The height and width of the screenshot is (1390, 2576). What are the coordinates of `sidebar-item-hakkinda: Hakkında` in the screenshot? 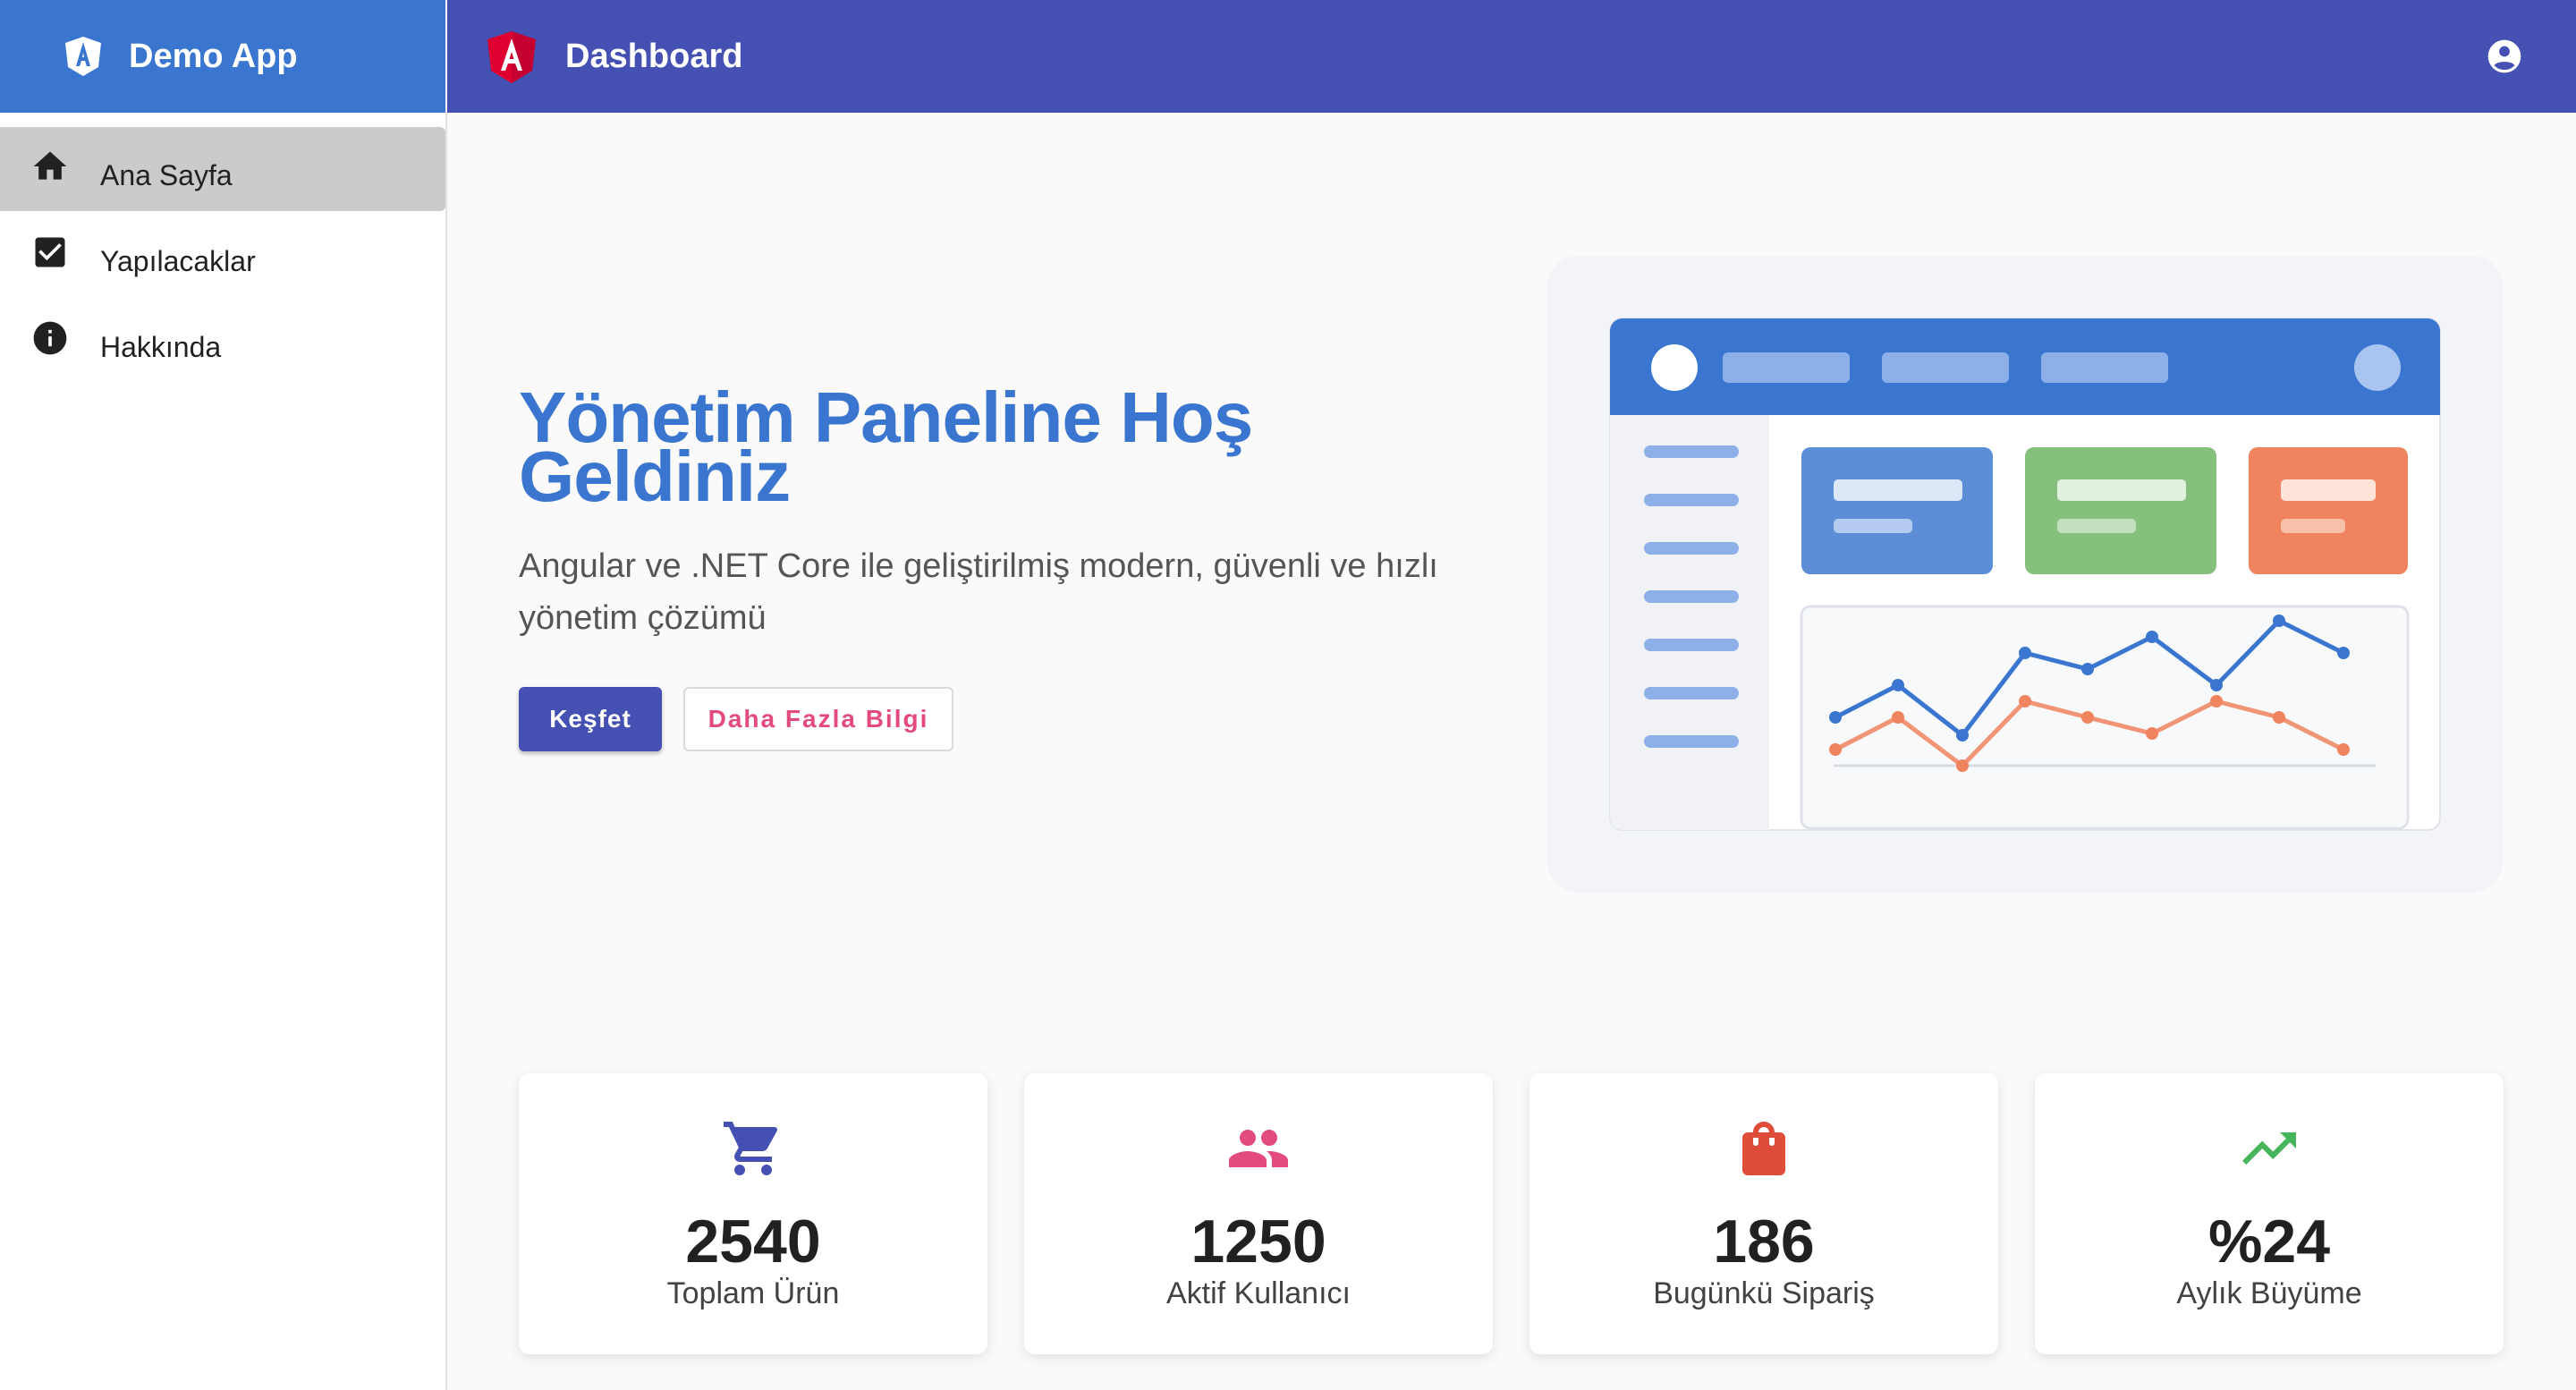 It's located at (222, 341).